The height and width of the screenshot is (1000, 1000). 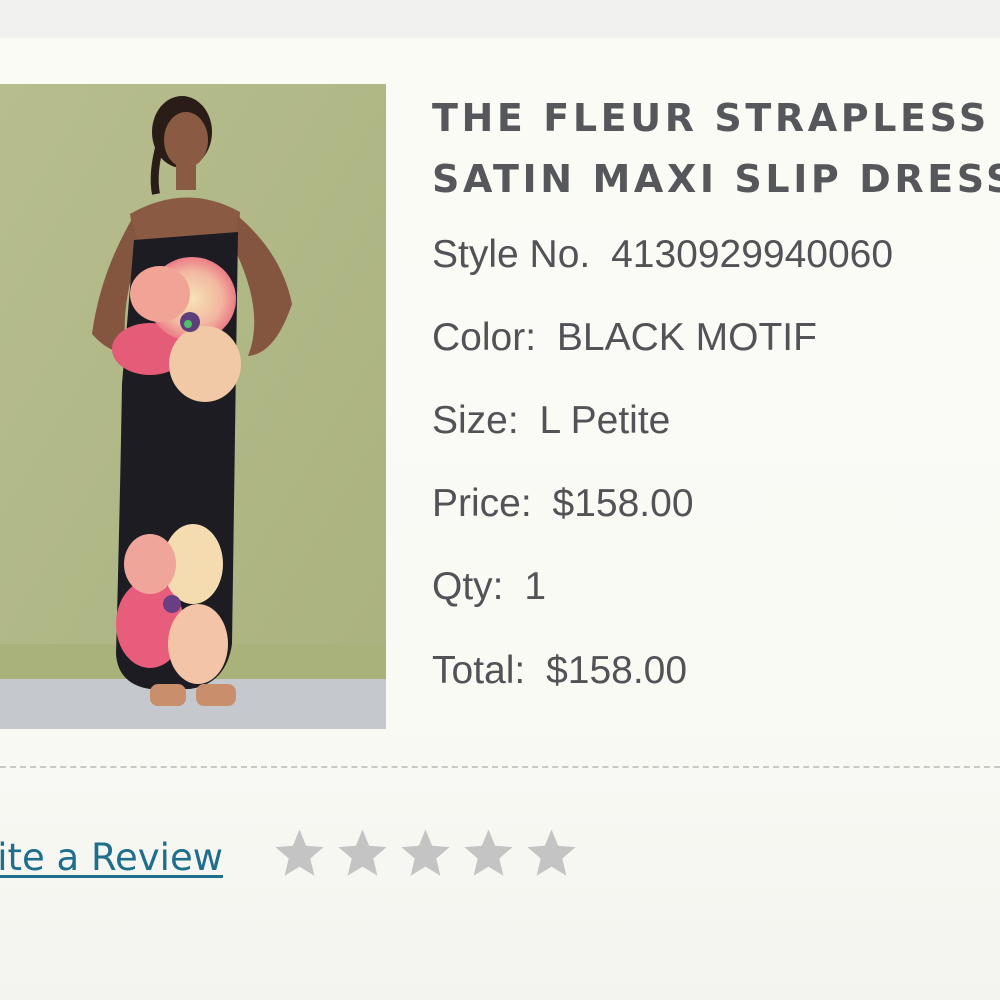 What do you see at coordinates (111, 857) in the screenshot?
I see `write-review-link: rite a Review` at bounding box center [111, 857].